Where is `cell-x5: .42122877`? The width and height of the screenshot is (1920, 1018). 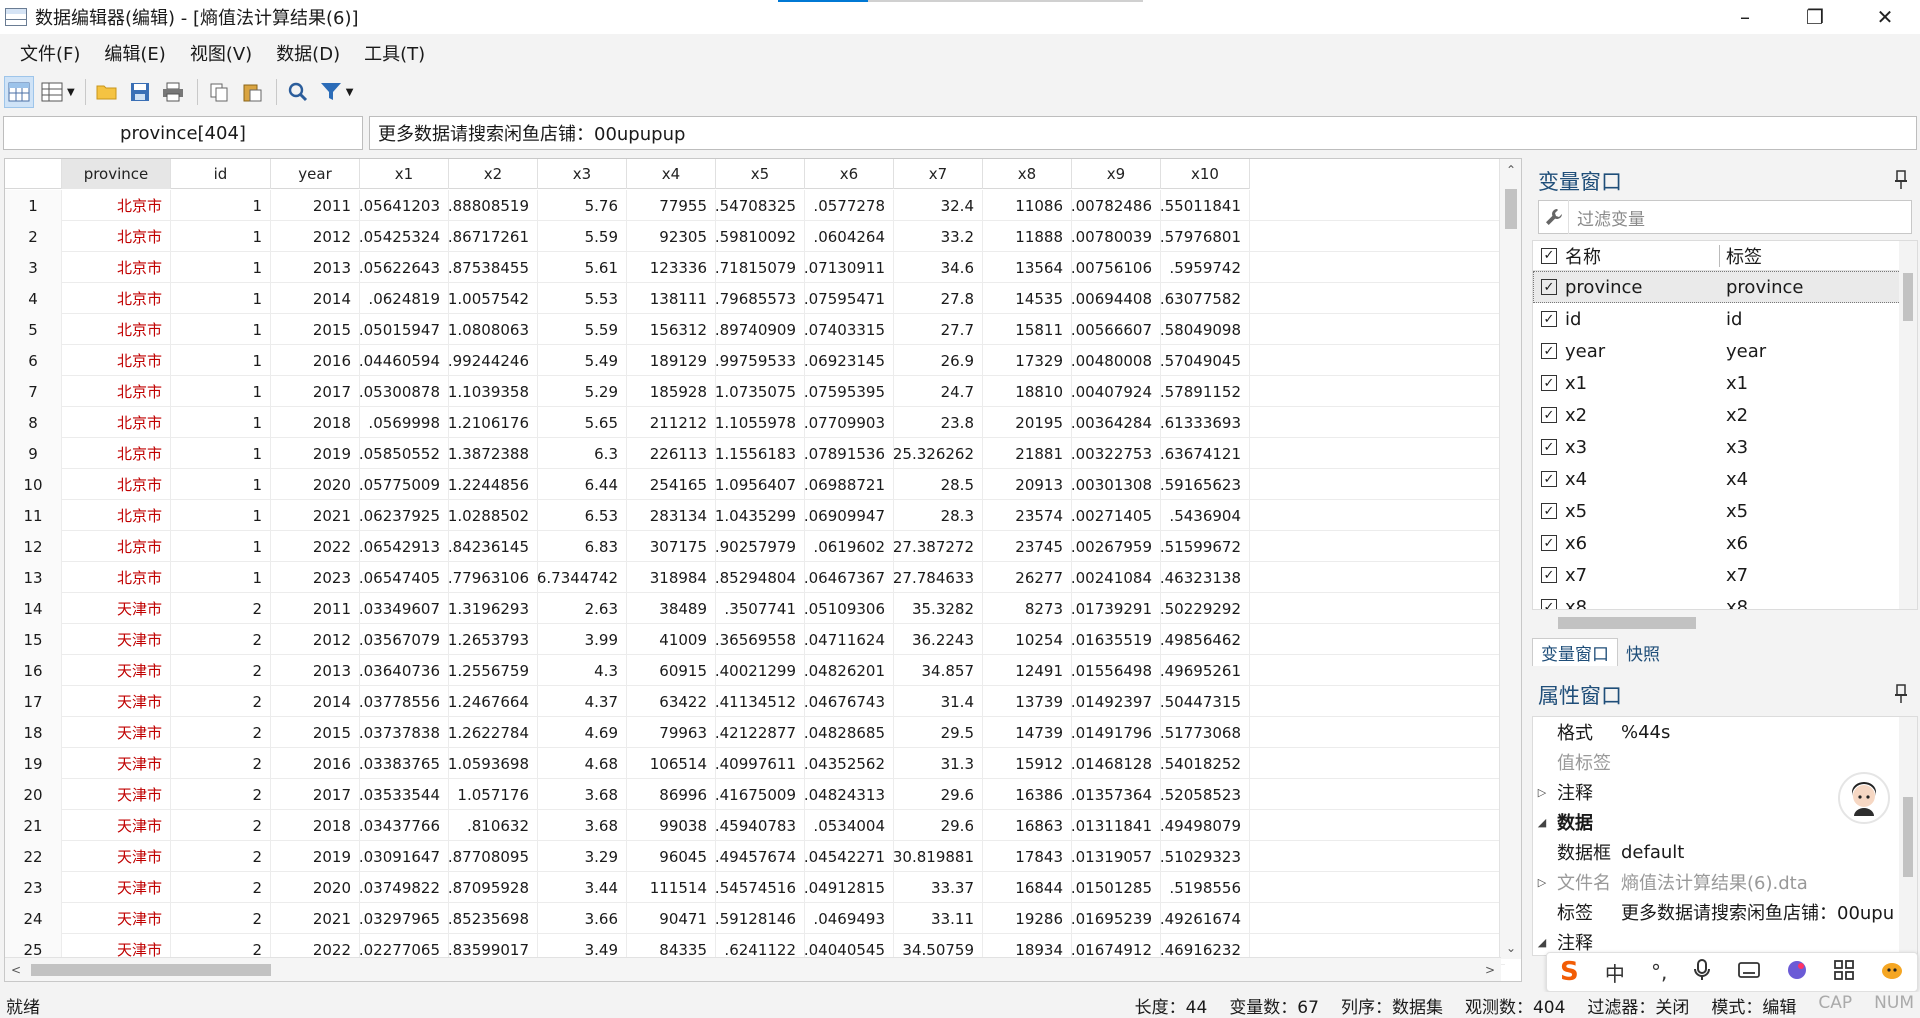
cell-x5: .42122877 is located at coordinates (760, 732).